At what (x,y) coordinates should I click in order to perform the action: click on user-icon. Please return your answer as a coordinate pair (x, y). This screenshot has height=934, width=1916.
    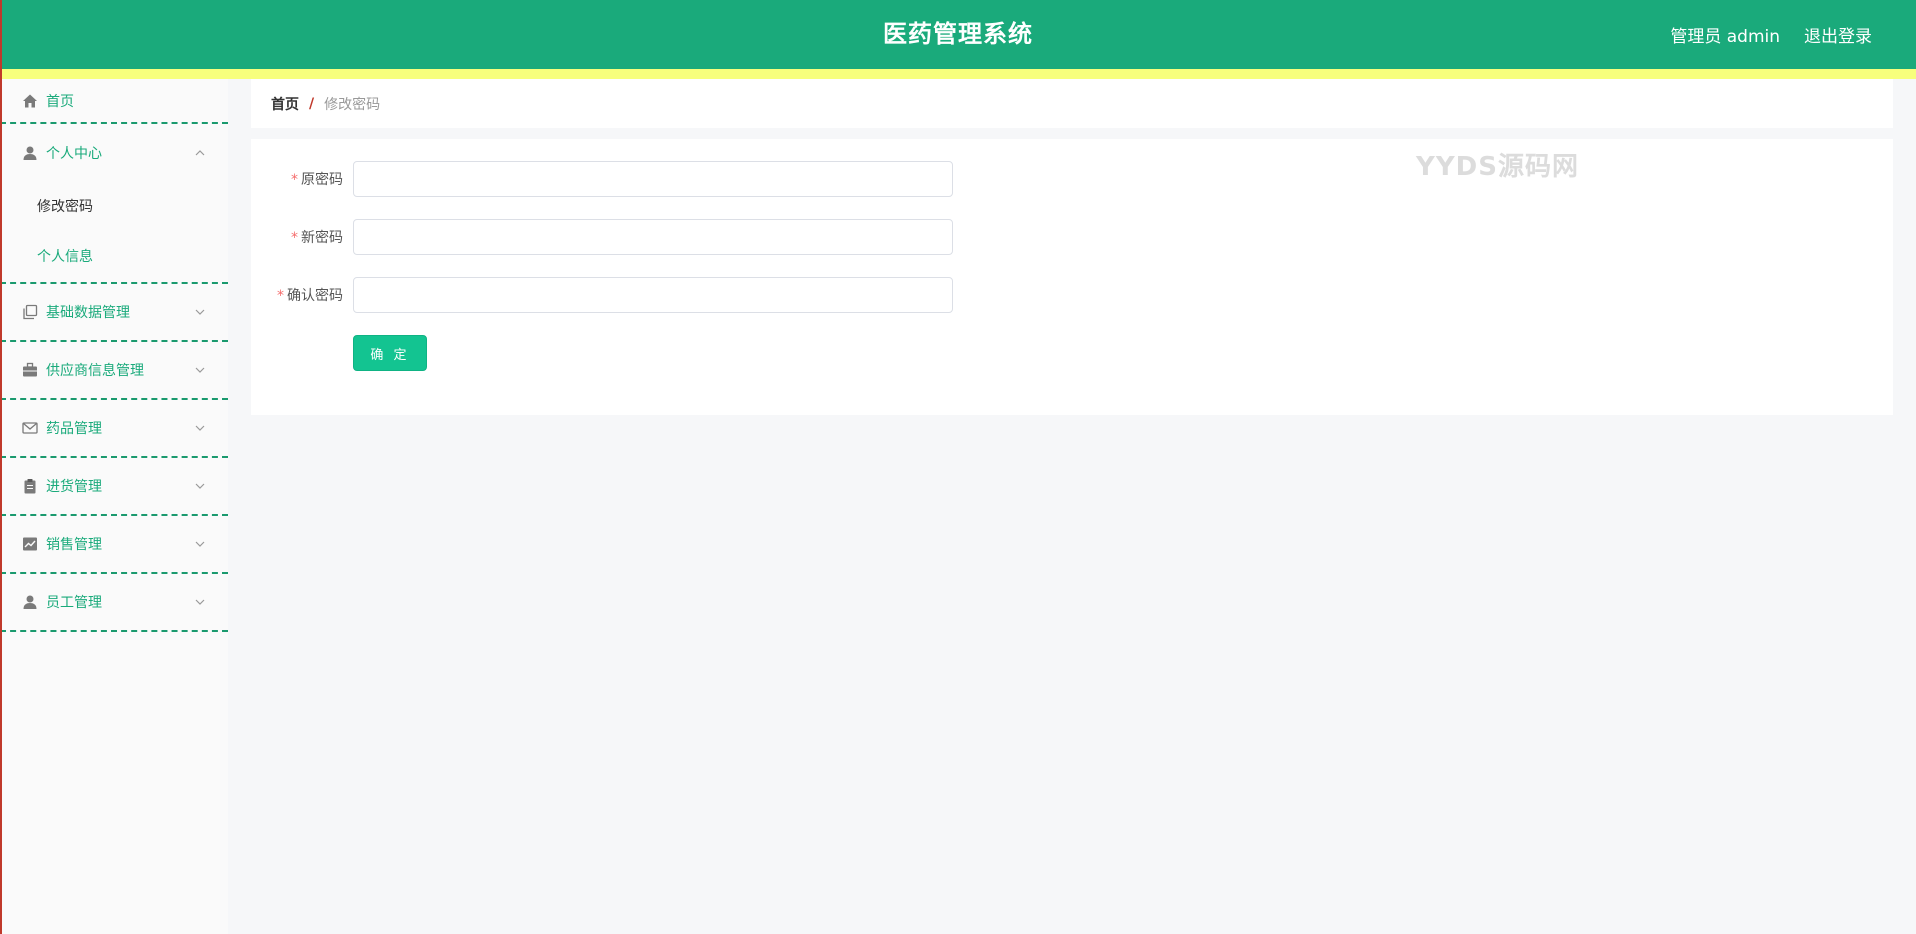
    Looking at the image, I should click on (30, 153).